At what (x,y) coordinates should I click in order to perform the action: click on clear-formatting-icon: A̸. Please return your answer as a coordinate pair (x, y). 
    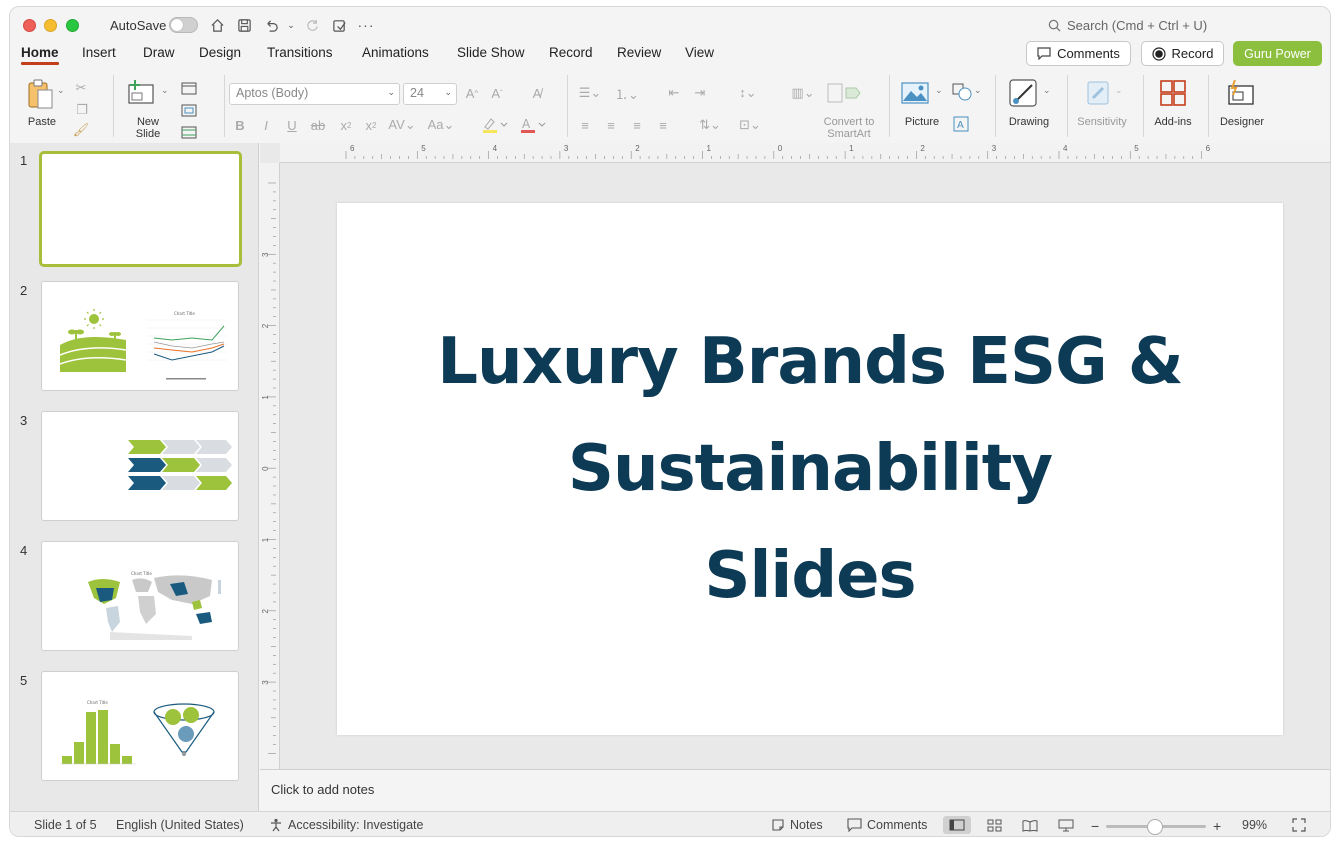
    Looking at the image, I should click on (537, 93).